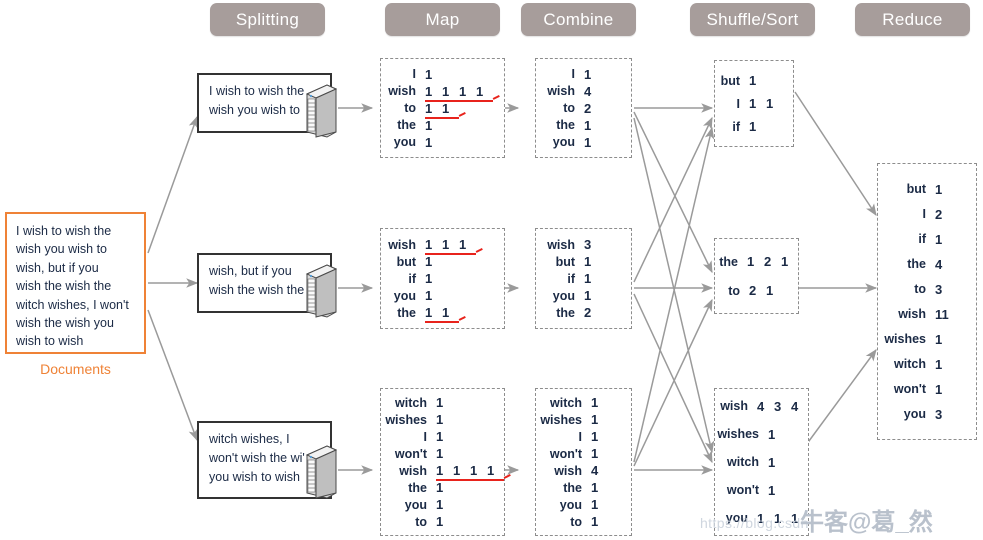 The width and height of the screenshot is (983, 540). What do you see at coordinates (592, 91) in the screenshot?
I see `kv-values: 4` at bounding box center [592, 91].